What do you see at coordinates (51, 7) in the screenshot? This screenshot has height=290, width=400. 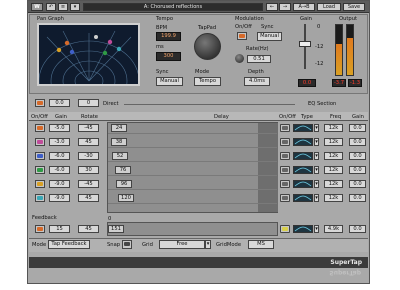 I see `undo-icon: ↶` at bounding box center [51, 7].